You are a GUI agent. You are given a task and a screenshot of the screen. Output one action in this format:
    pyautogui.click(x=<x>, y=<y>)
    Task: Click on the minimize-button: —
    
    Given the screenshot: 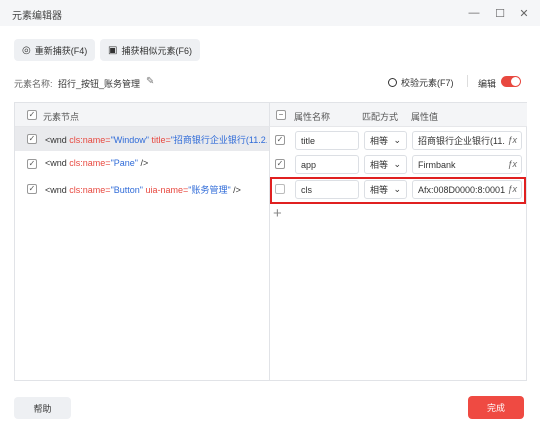 What is the action you would take?
    pyautogui.click(x=474, y=13)
    